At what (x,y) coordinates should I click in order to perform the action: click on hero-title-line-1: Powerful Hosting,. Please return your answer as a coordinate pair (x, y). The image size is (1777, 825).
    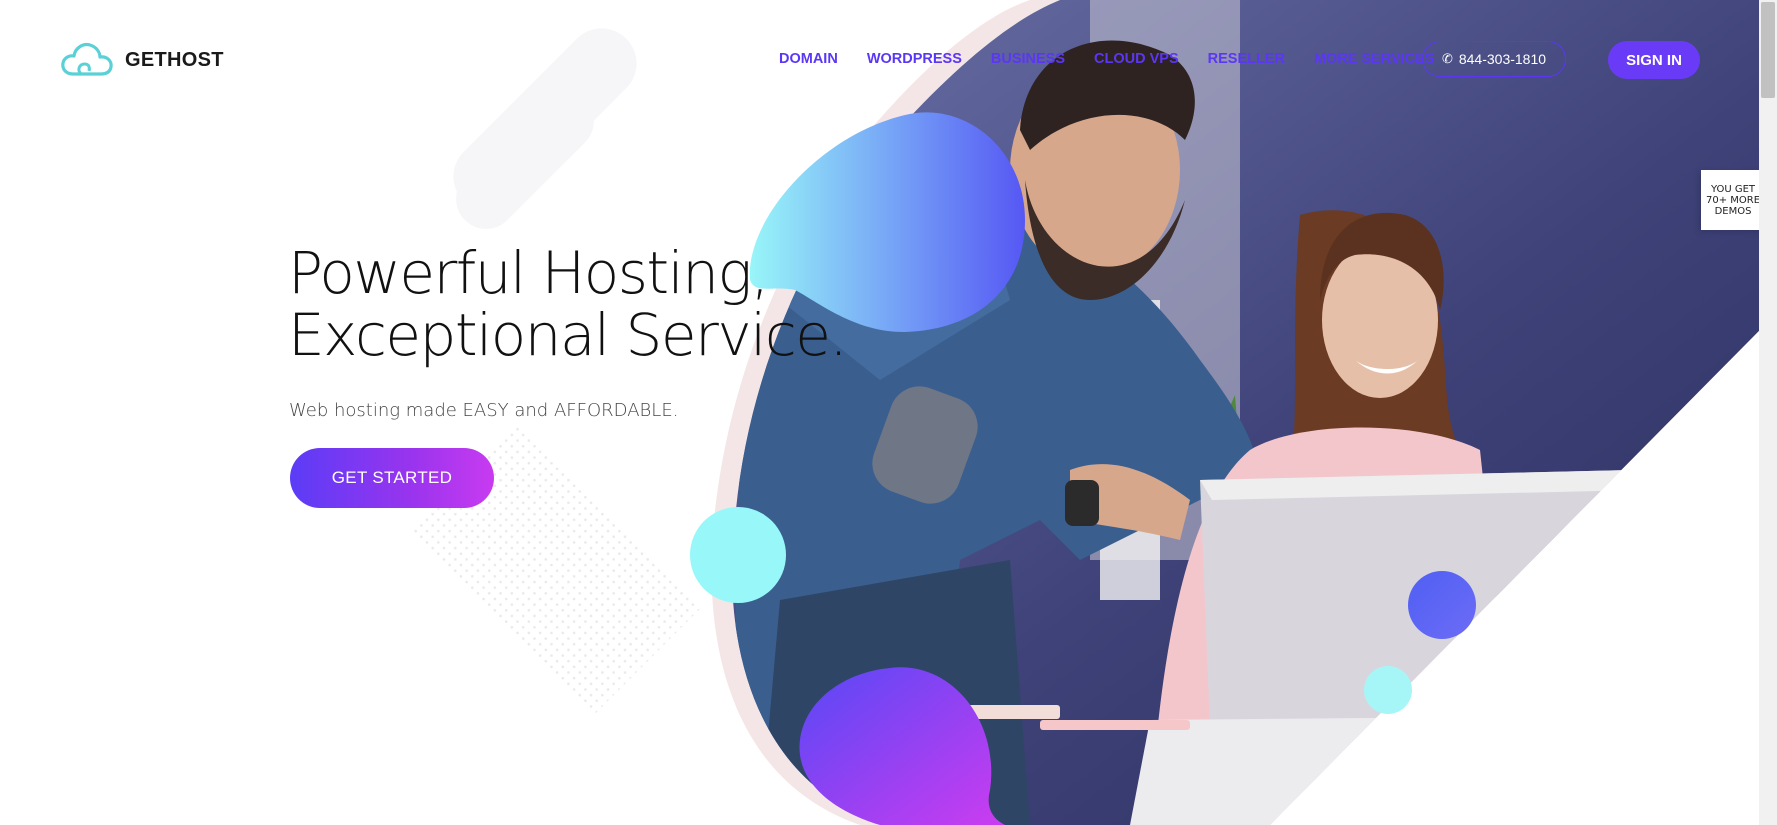
    Looking at the image, I should click on (528, 273).